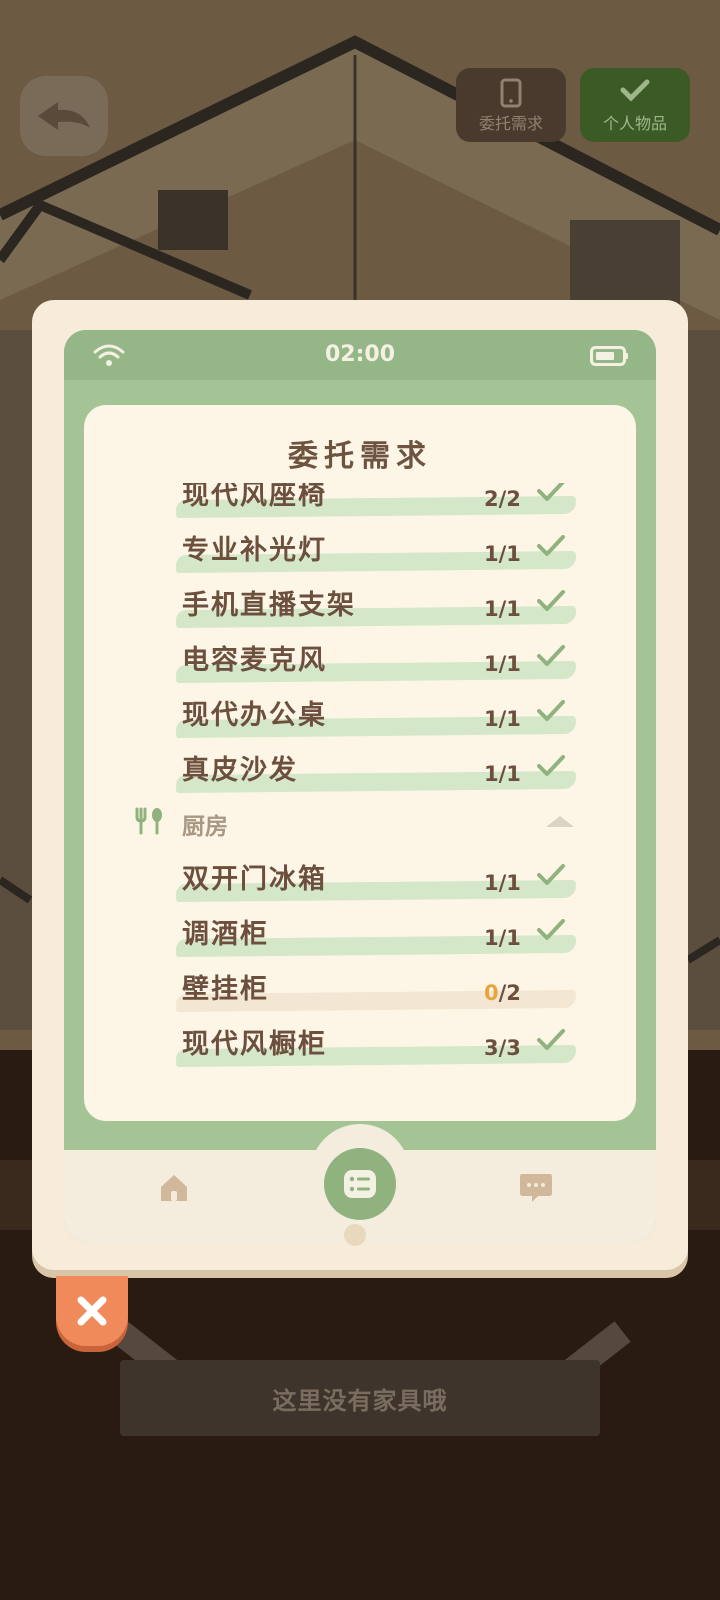 The height and width of the screenshot is (1600, 720). I want to click on chat-icon, so click(536, 1188).